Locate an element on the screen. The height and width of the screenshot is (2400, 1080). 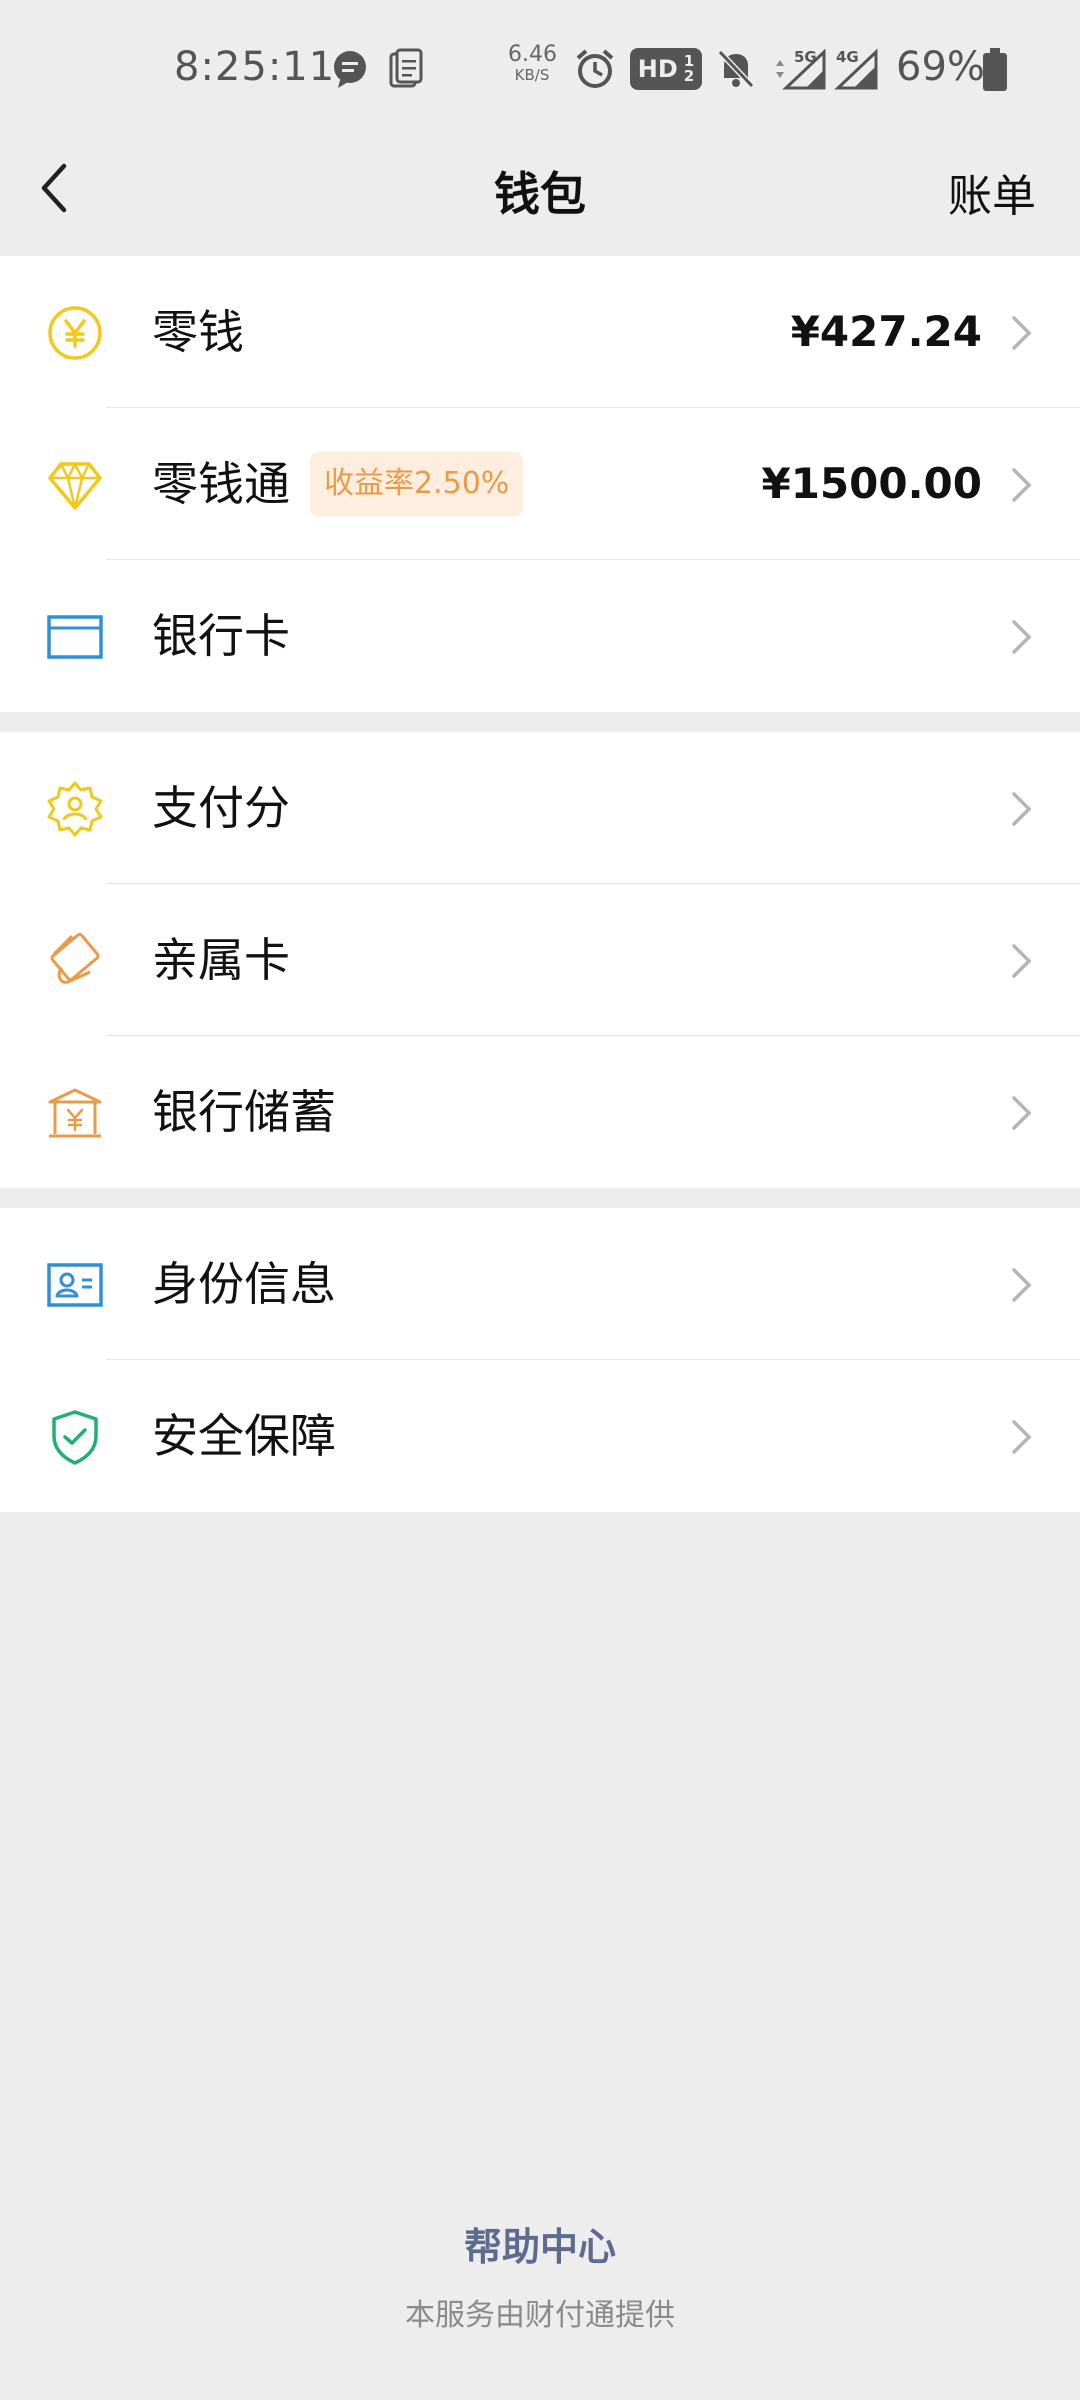
message-icon is located at coordinates (350, 69).